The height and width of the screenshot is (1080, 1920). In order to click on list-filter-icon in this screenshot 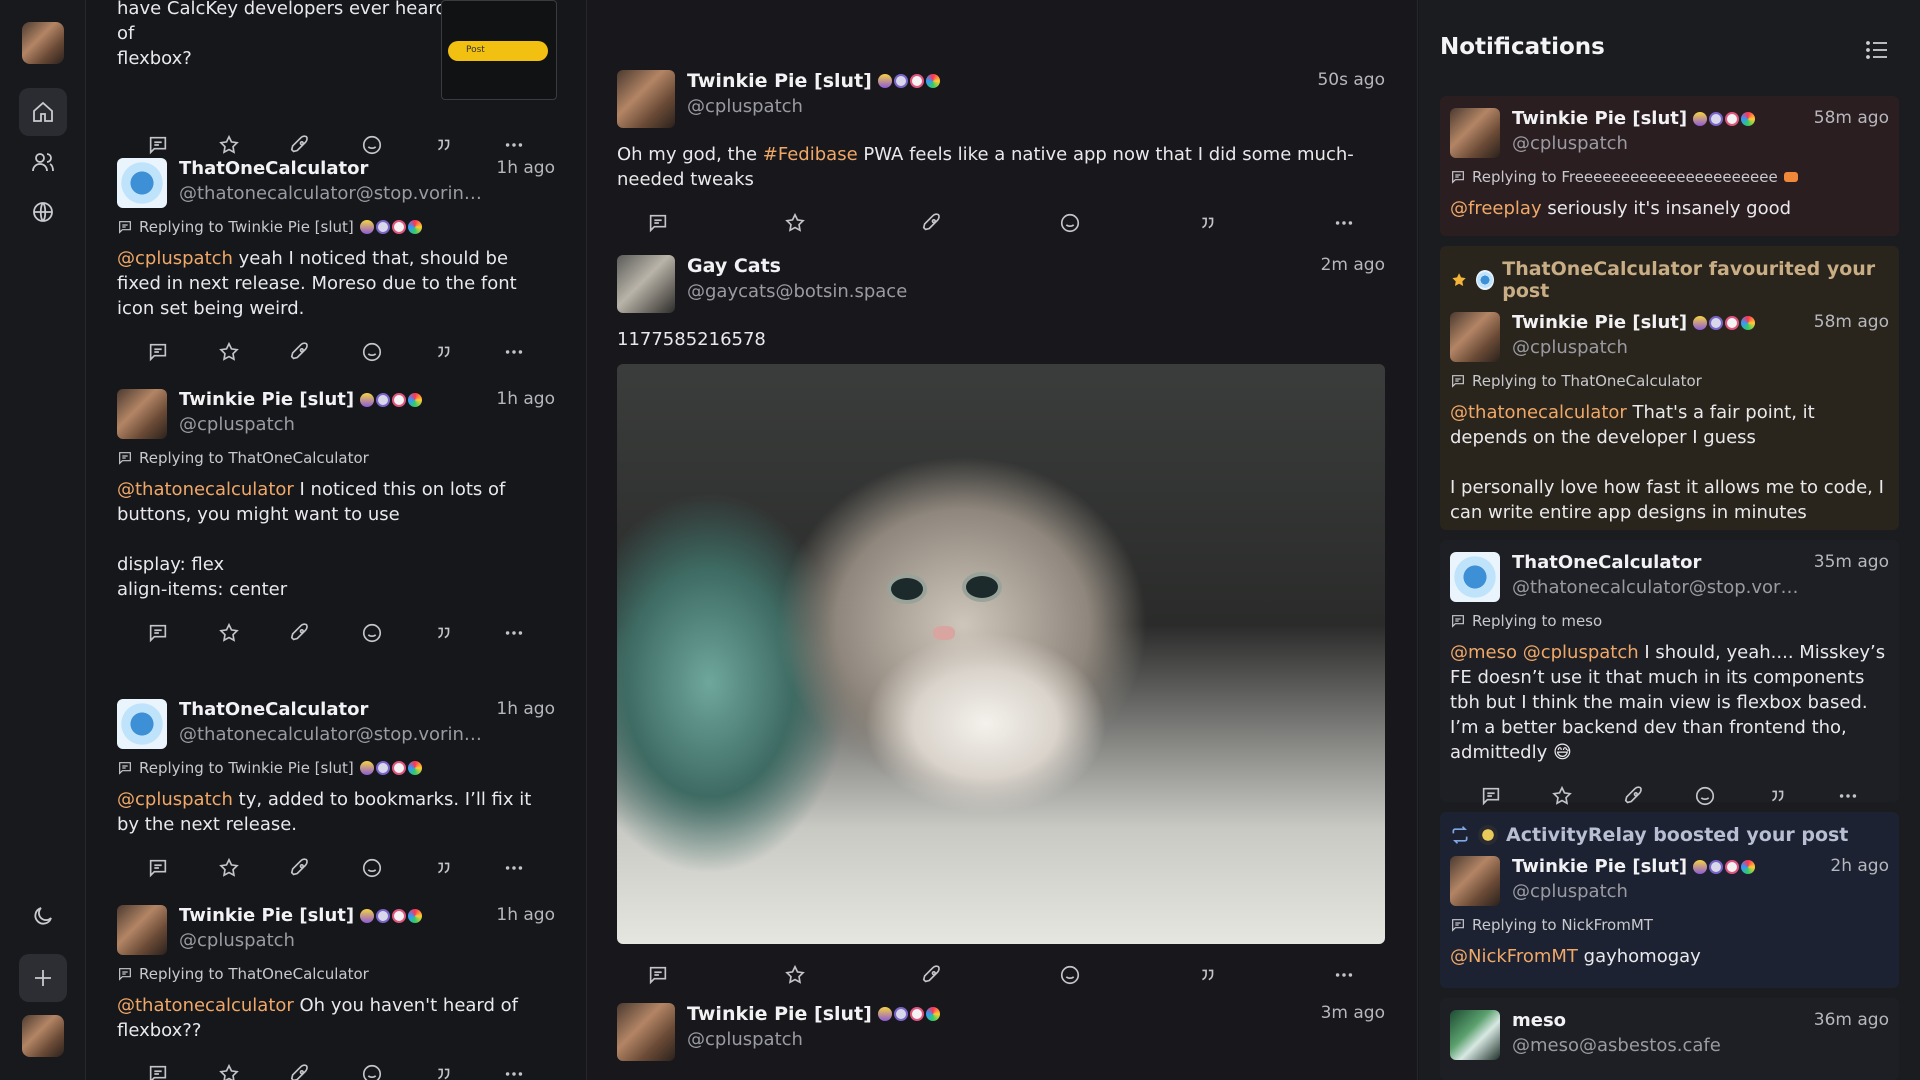, I will do `click(1877, 50)`.